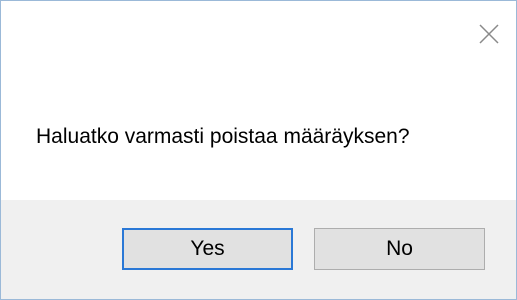 The height and width of the screenshot is (300, 517). I want to click on yes-button: Yes, so click(207, 249).